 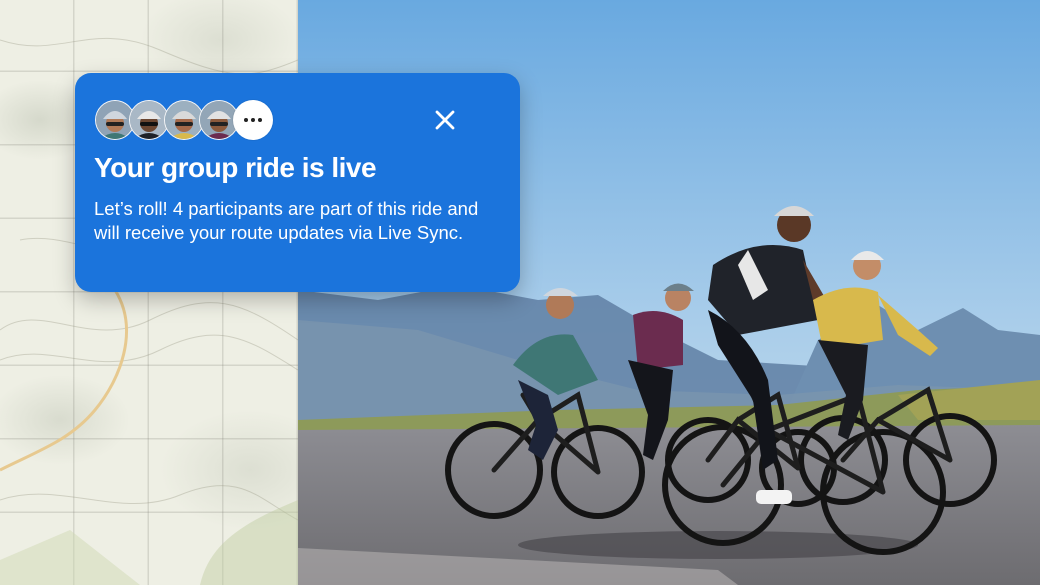 What do you see at coordinates (235, 167) in the screenshot?
I see `notification-title: Your group ride is live` at bounding box center [235, 167].